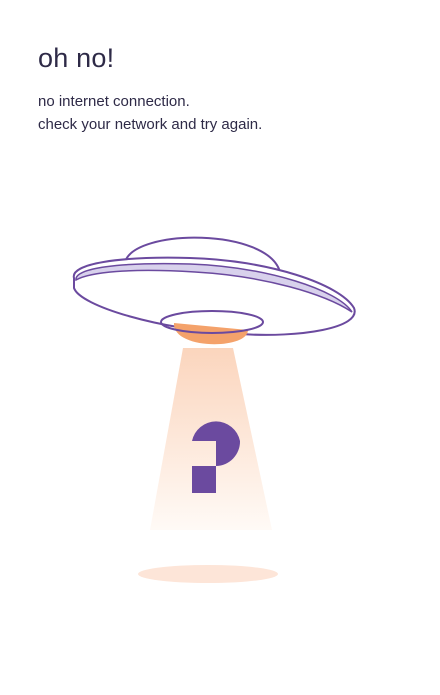 The width and height of the screenshot is (440, 695). Describe the element at coordinates (114, 101) in the screenshot. I see `error-message-line-1: no internet connection.` at that location.